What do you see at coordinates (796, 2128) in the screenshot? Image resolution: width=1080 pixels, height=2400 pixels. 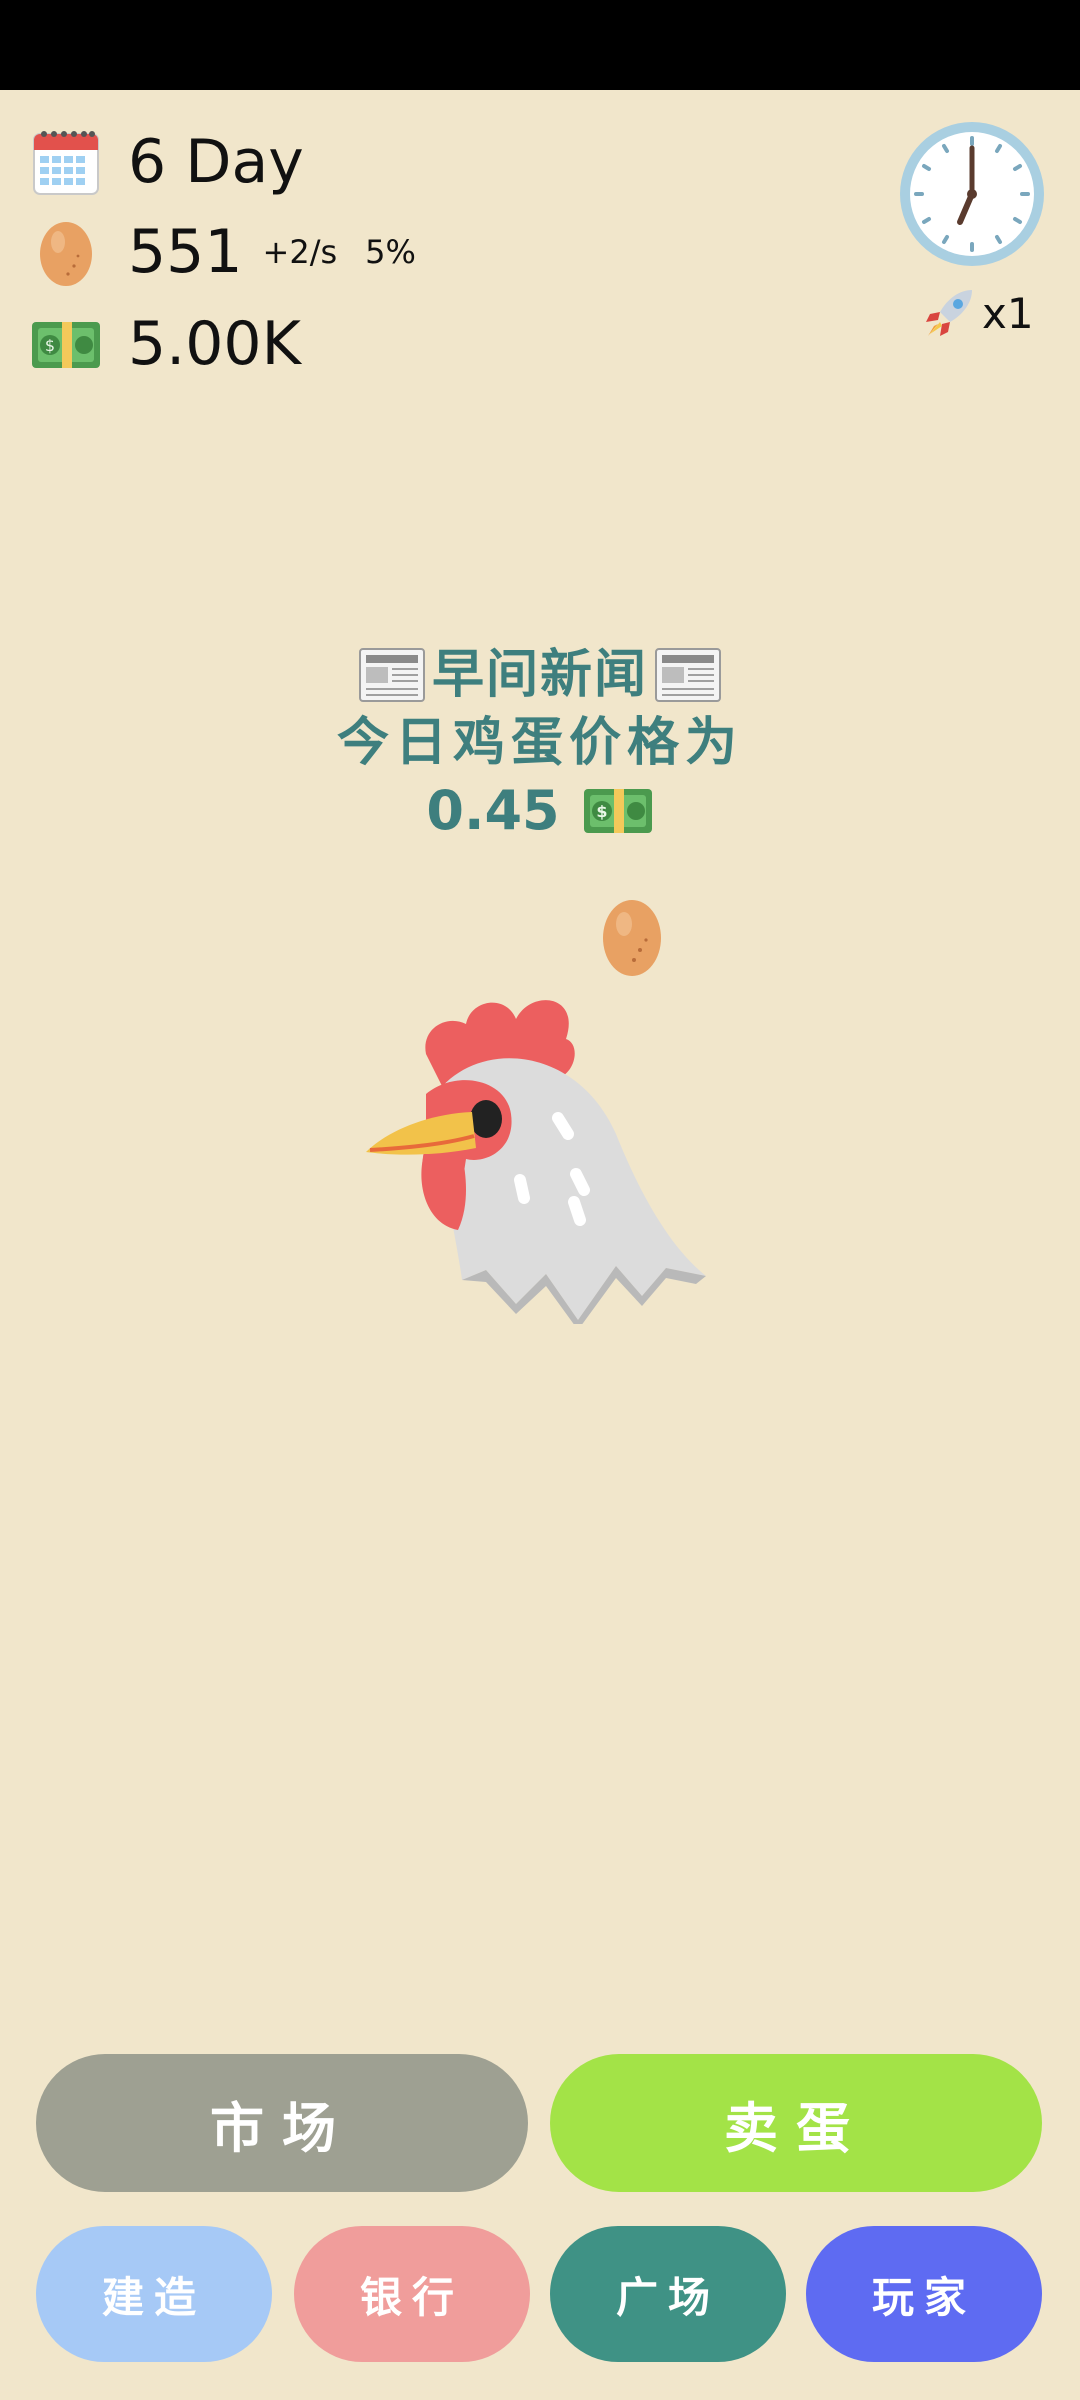 I see `sell-label: 卖蛋` at bounding box center [796, 2128].